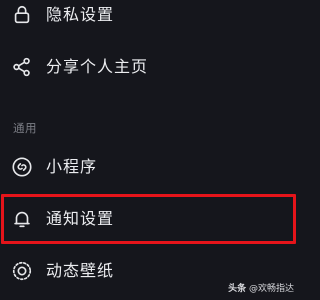  I want to click on bell-icon, so click(22, 219).